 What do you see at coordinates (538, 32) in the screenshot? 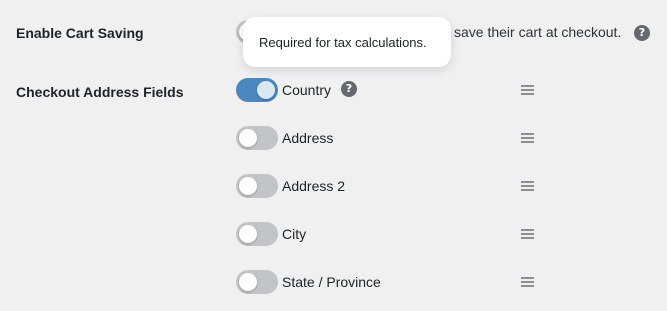
I see `cart-saving-description: save their cart at checkout.` at bounding box center [538, 32].